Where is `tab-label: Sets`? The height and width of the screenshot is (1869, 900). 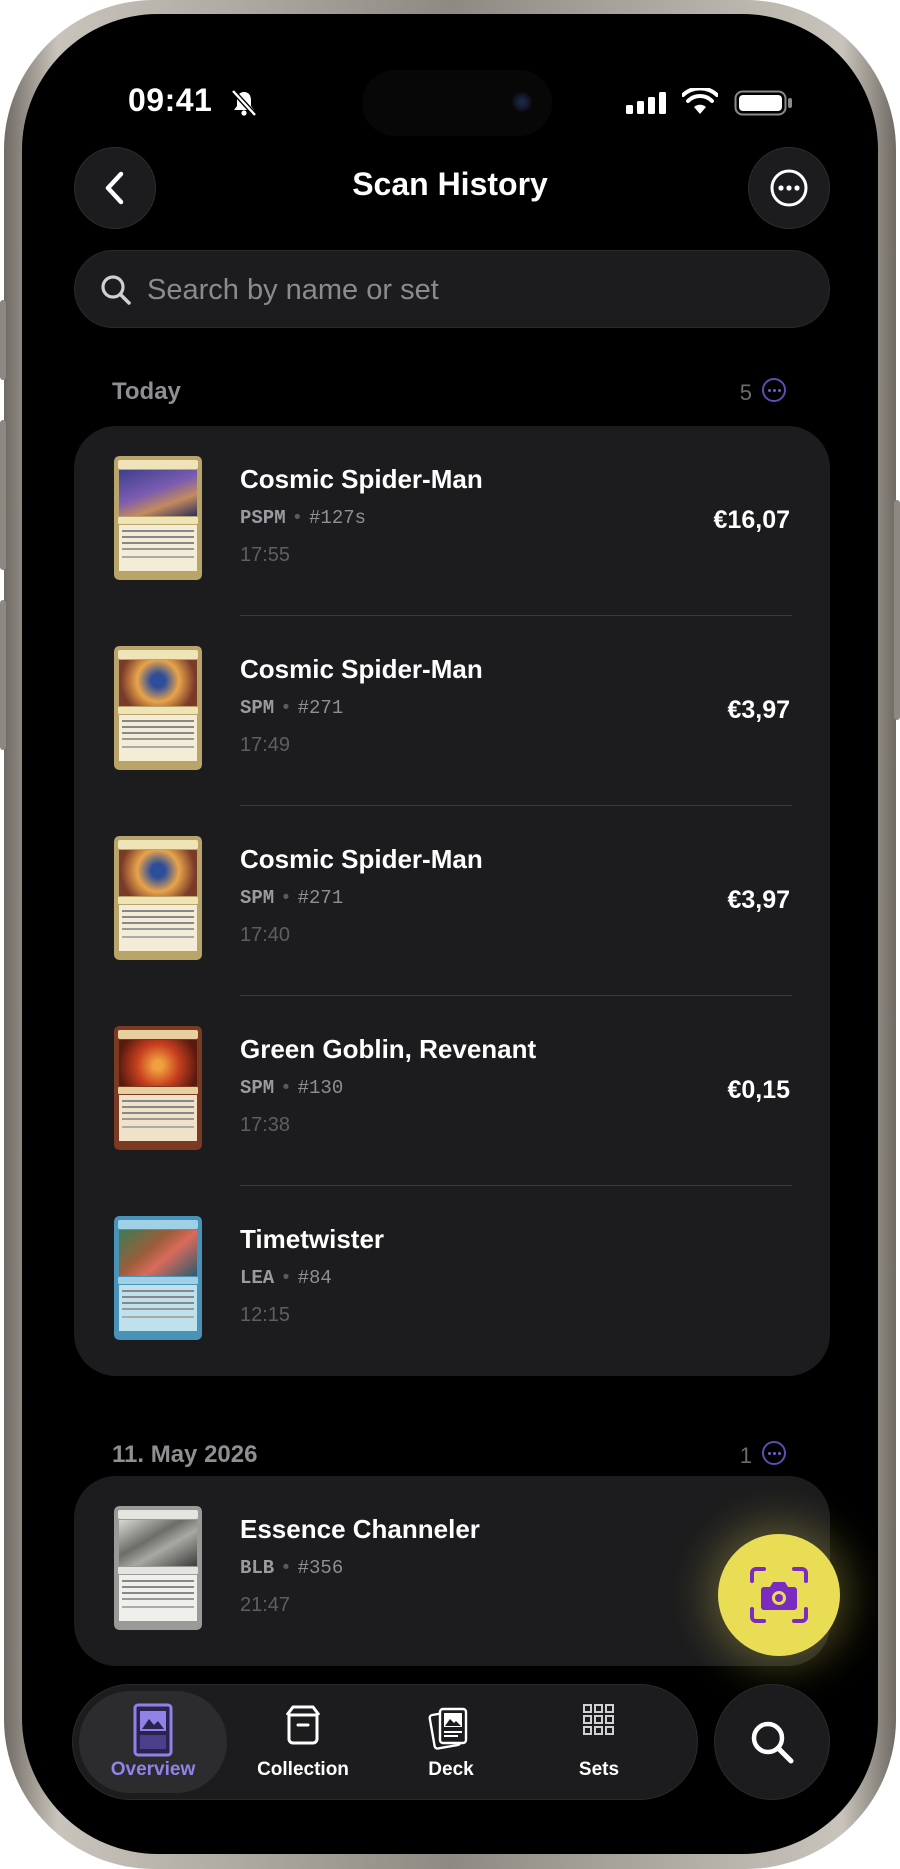 tab-label: Sets is located at coordinates (599, 1769).